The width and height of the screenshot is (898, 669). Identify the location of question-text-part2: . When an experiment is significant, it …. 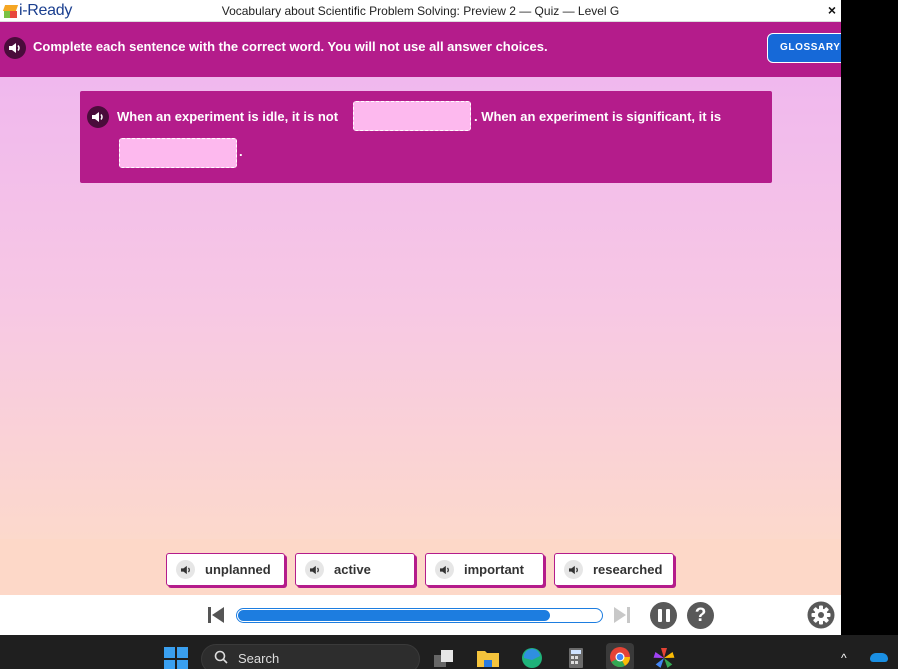
(598, 116).